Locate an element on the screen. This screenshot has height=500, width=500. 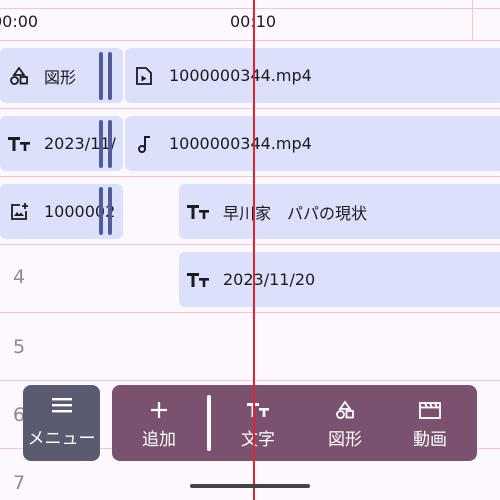
shape-button: 図形 is located at coordinates (345, 423).